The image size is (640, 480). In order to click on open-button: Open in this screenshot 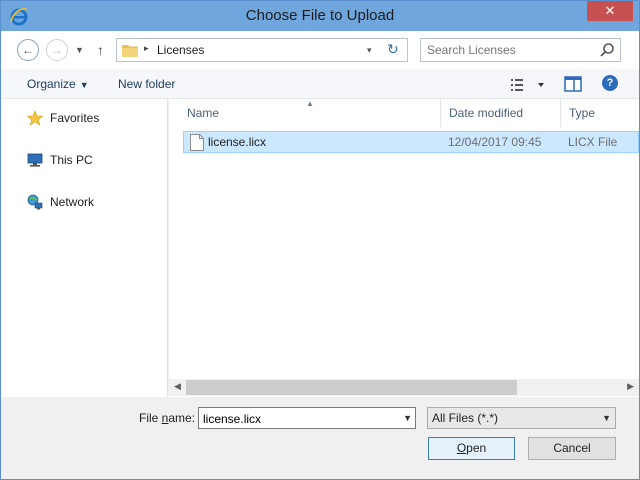, I will do `click(471, 448)`.